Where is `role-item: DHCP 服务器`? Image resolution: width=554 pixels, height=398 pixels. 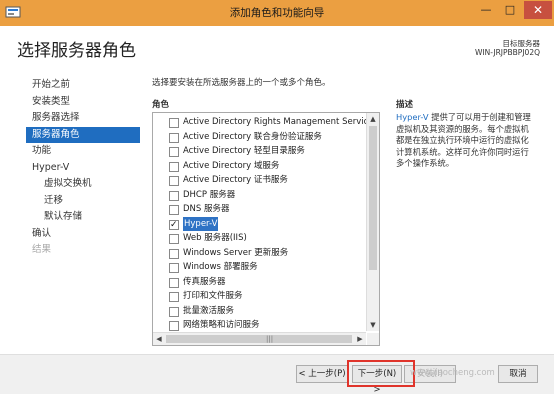
role-item: DHCP 服务器 is located at coordinates (259, 195).